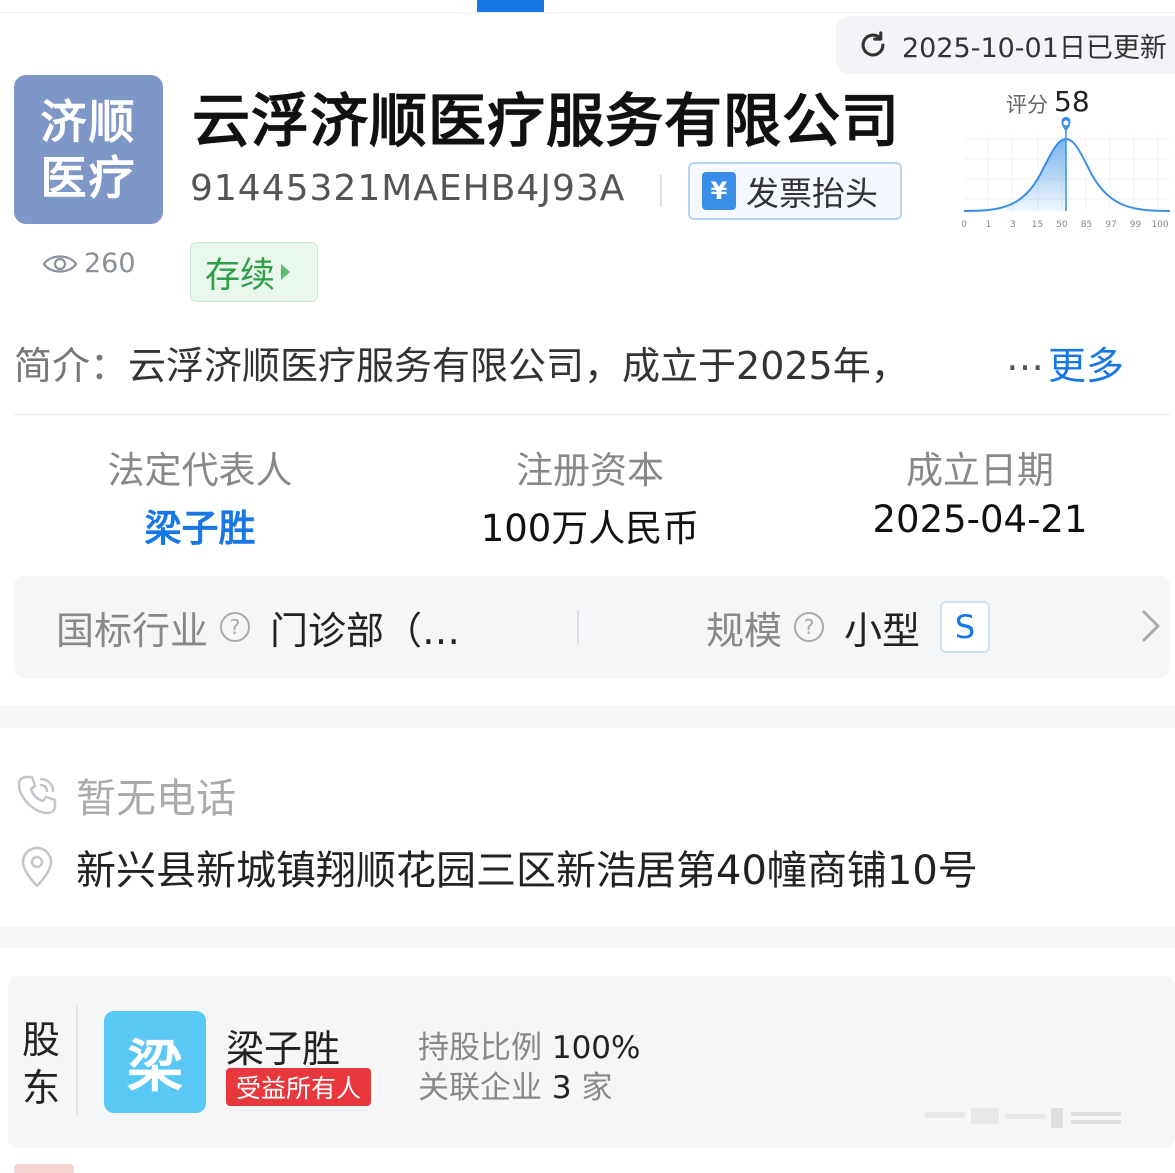  What do you see at coordinates (873, 44) in the screenshot?
I see `refresh-icon` at bounding box center [873, 44].